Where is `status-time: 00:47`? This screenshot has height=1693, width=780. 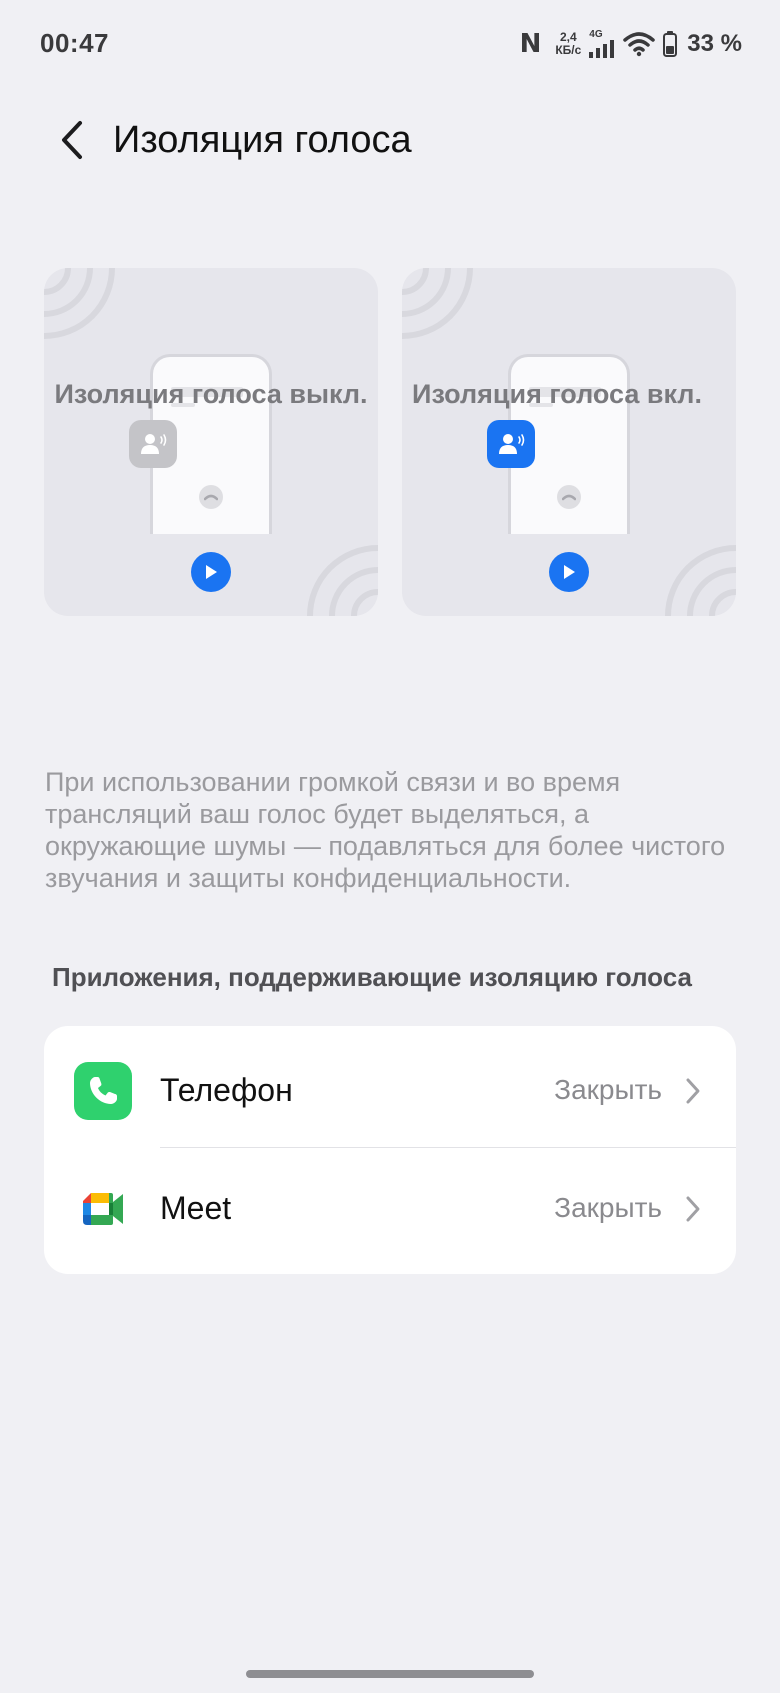 status-time: 00:47 is located at coordinates (74, 43).